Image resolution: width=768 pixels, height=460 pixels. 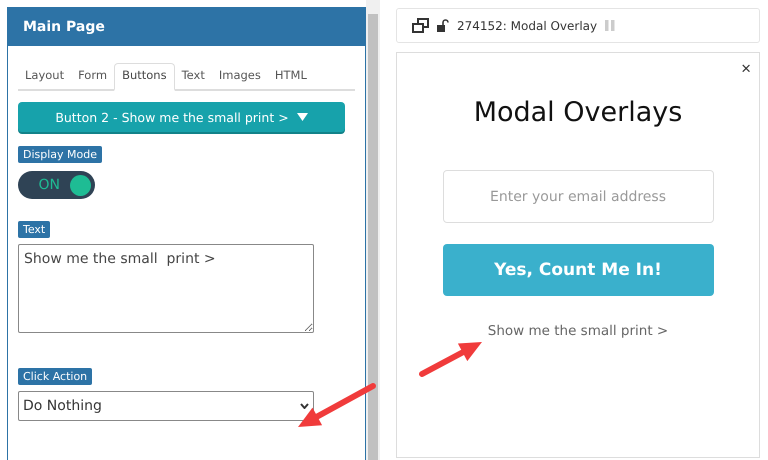 What do you see at coordinates (166, 288) in the screenshot?
I see `text-area: Show me the small print >` at bounding box center [166, 288].